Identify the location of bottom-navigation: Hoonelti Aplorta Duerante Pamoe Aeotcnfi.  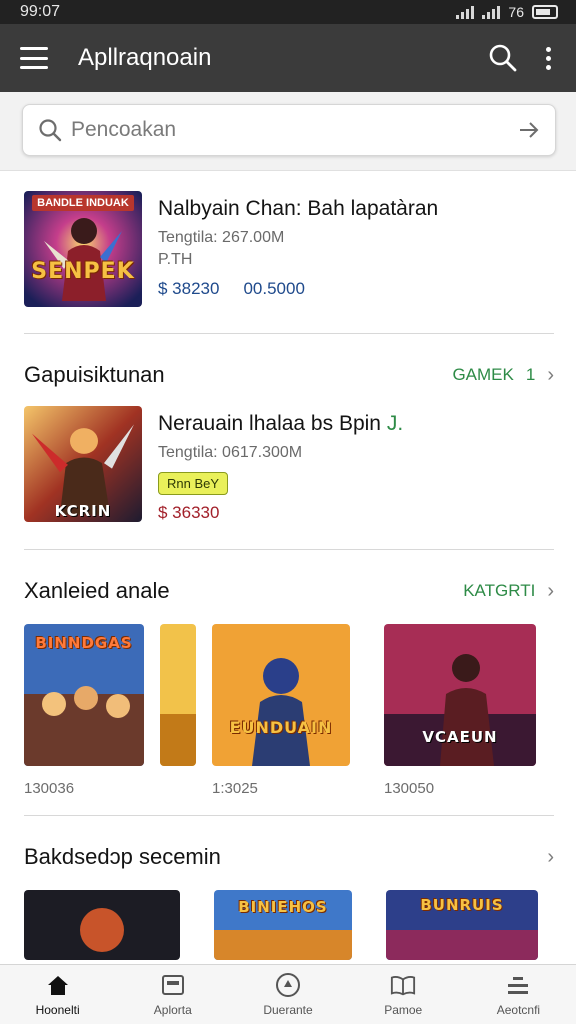
(288, 994).